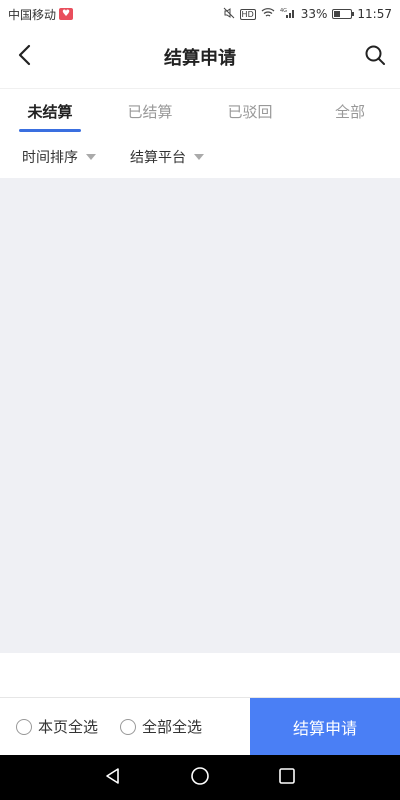 This screenshot has width=400, height=800. I want to click on tab-label: 已结算, so click(150, 112).